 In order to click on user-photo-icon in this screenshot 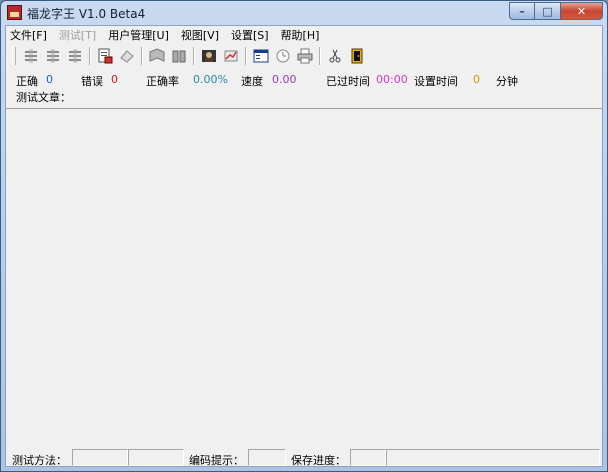, I will do `click(209, 56)`.